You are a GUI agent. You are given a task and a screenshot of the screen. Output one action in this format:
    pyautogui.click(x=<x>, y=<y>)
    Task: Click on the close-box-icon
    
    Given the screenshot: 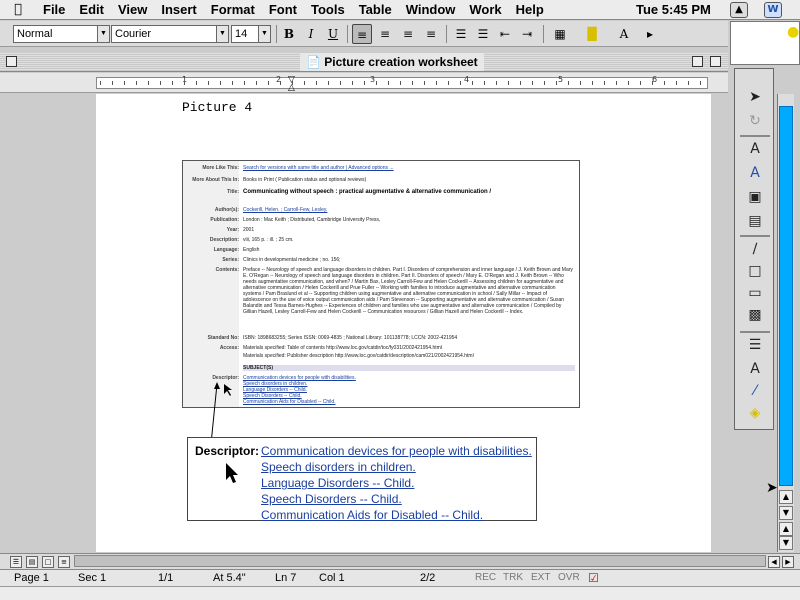 What is the action you would take?
    pyautogui.click(x=11, y=61)
    